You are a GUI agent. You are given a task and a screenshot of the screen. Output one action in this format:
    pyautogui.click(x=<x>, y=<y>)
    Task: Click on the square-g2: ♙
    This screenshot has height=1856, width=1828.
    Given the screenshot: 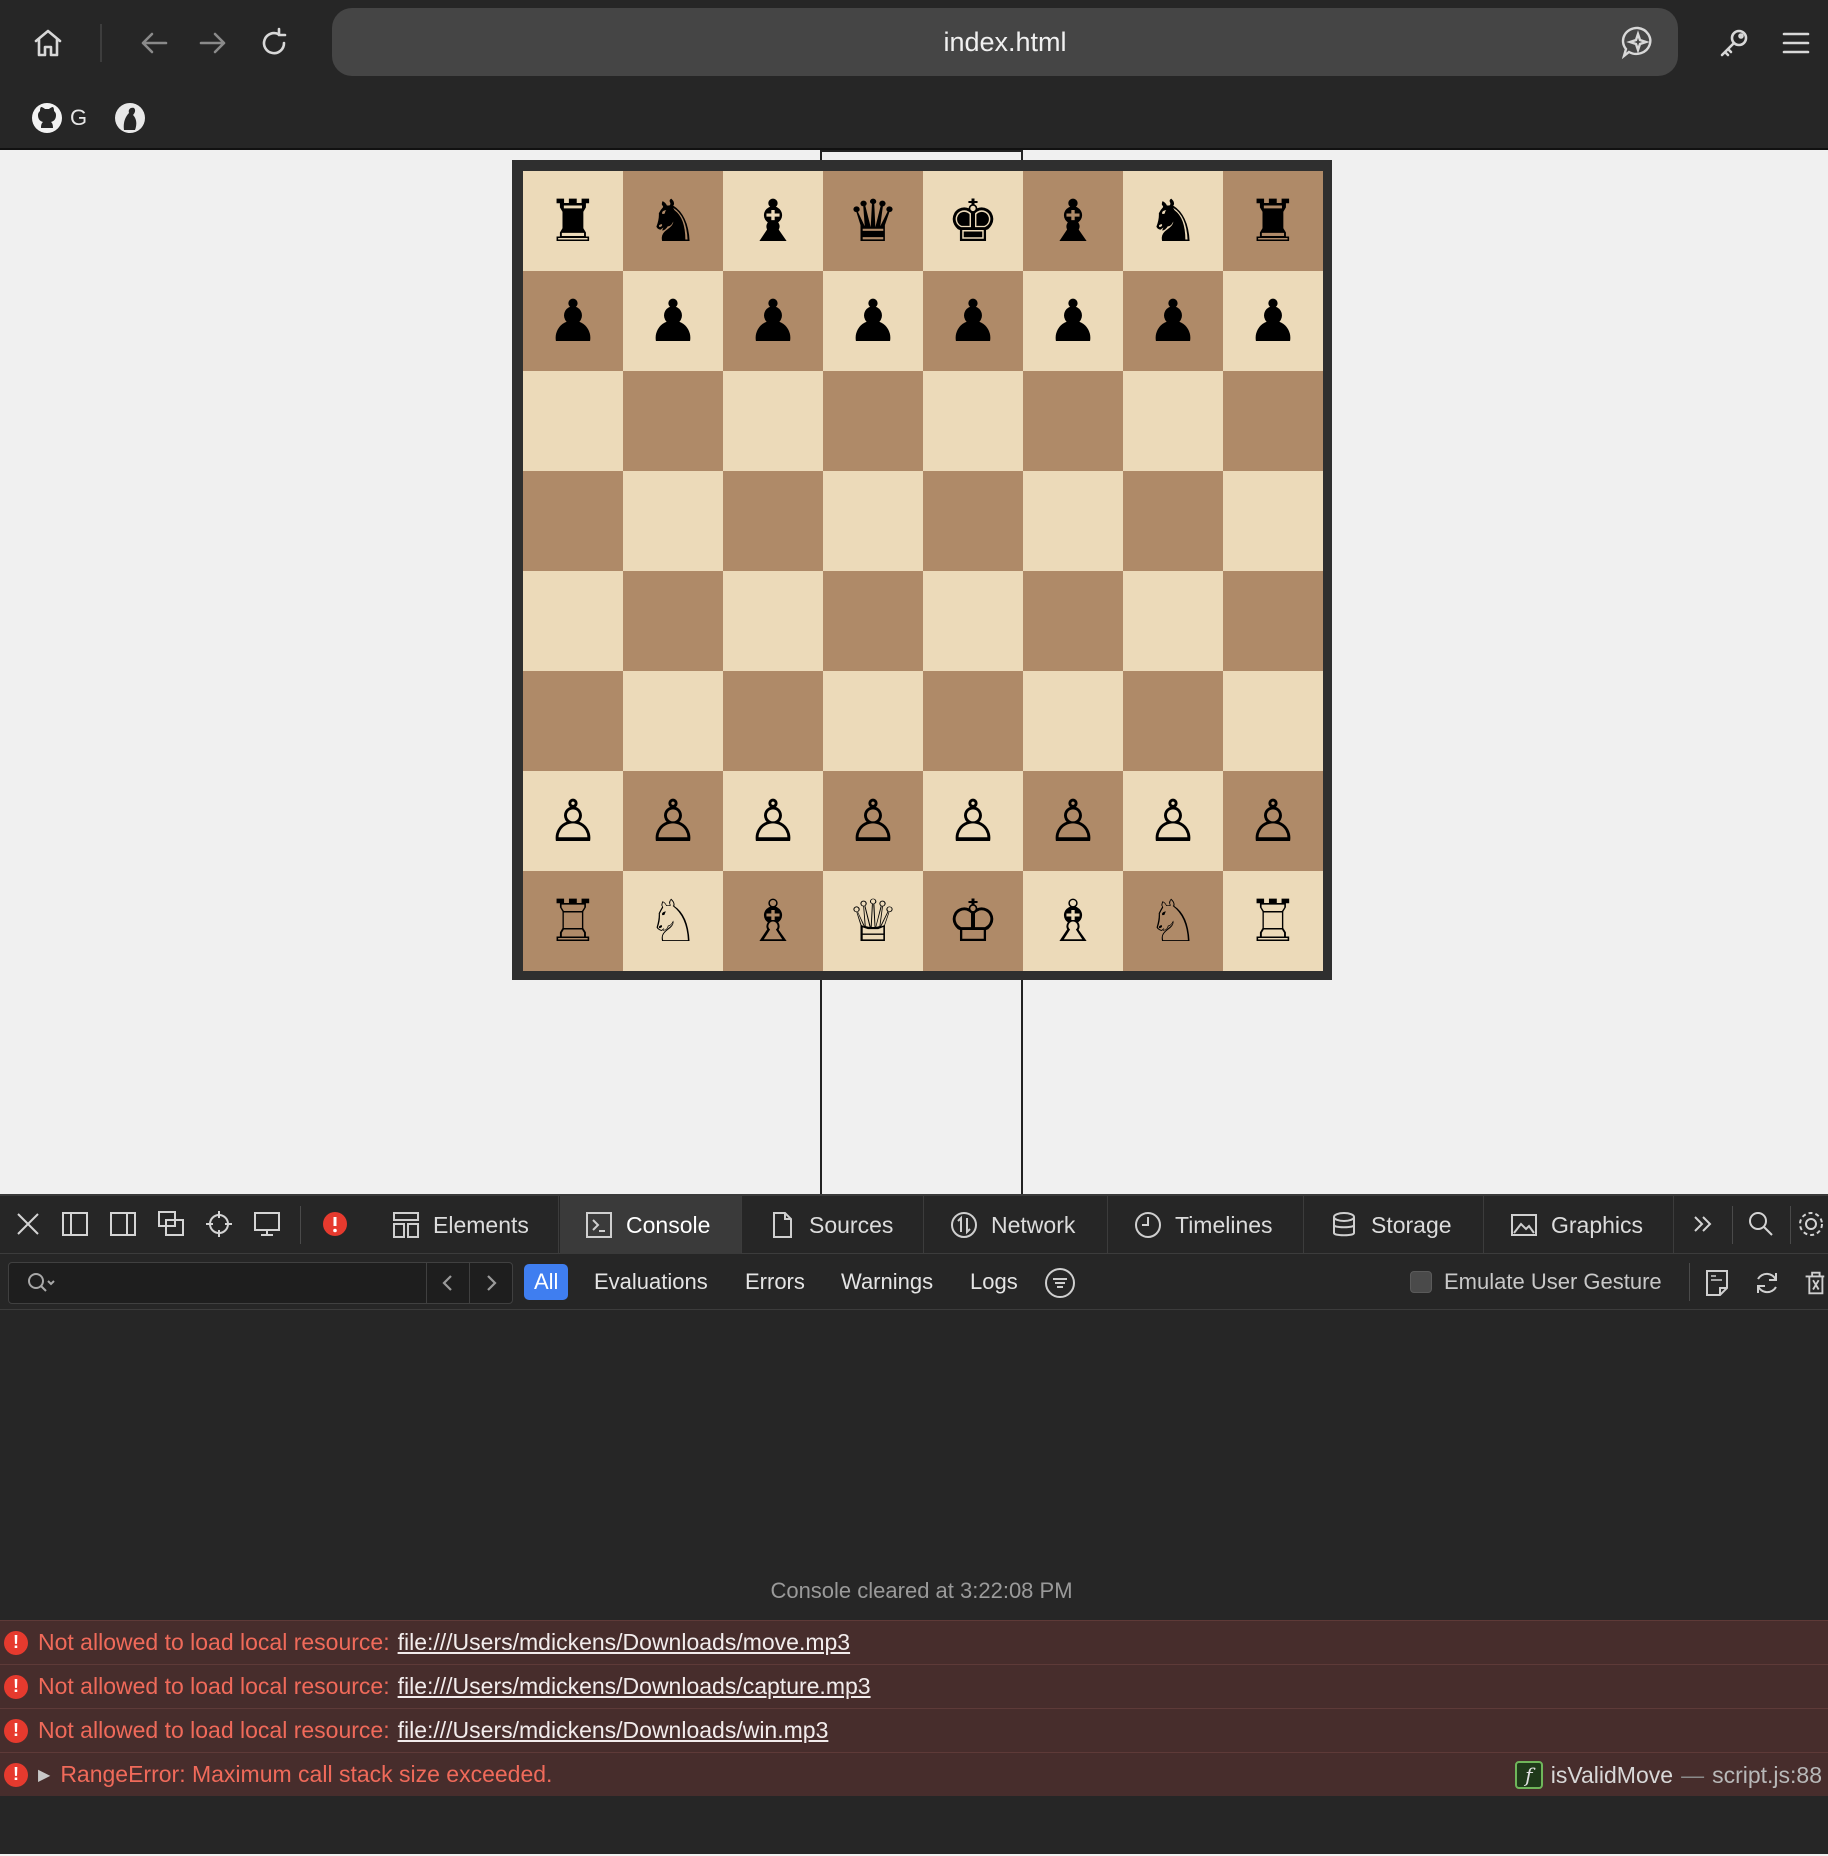 What is the action you would take?
    pyautogui.click(x=1173, y=821)
    